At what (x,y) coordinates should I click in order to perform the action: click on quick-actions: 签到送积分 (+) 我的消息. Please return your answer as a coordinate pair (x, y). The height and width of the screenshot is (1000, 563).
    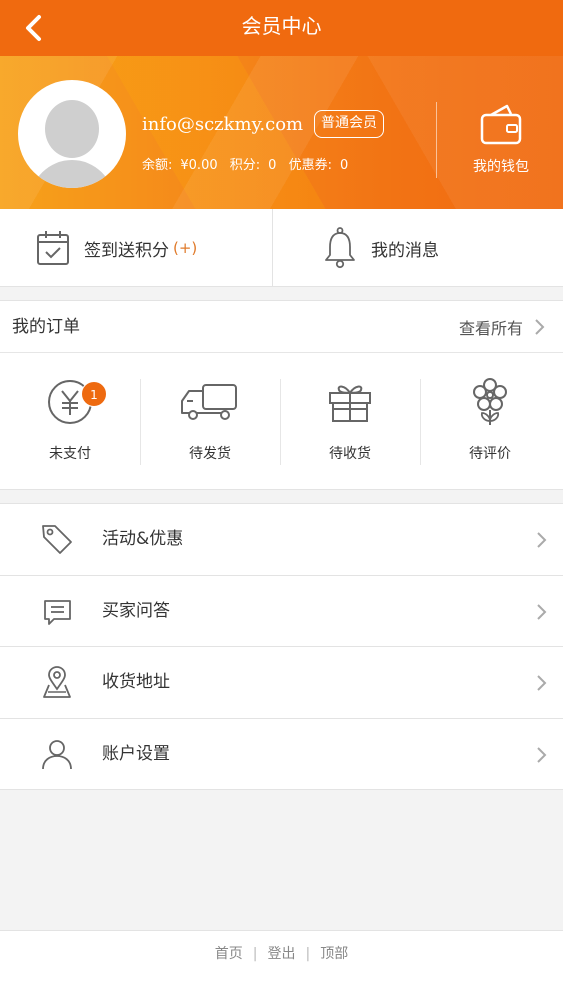
    Looking at the image, I should click on (281, 248).